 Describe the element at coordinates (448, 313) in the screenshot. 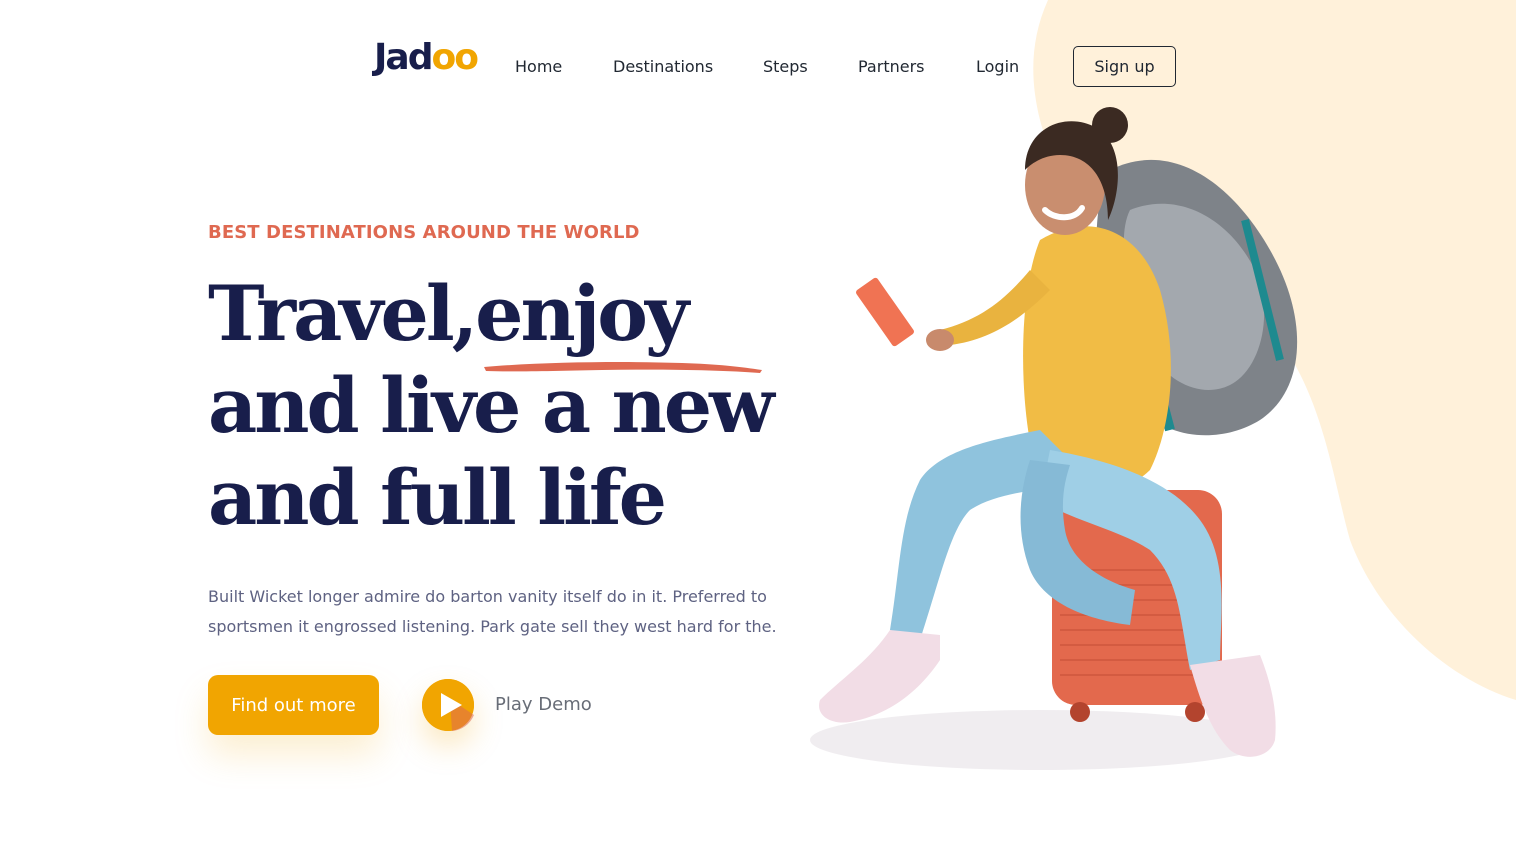

I see `headline-line-1: Travel,enjoy` at that location.